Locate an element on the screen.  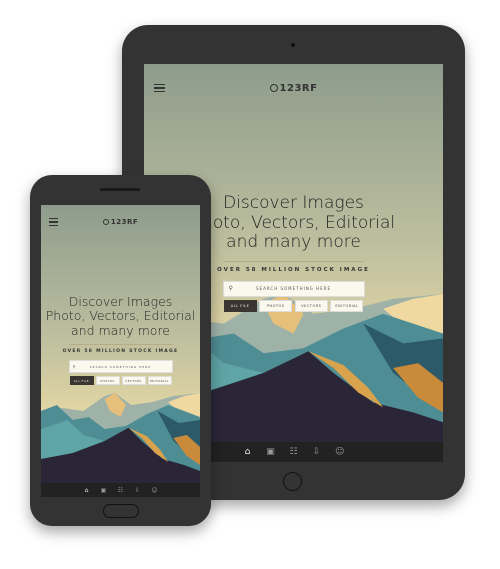
title-line: Discover Images is located at coordinates (120, 301).